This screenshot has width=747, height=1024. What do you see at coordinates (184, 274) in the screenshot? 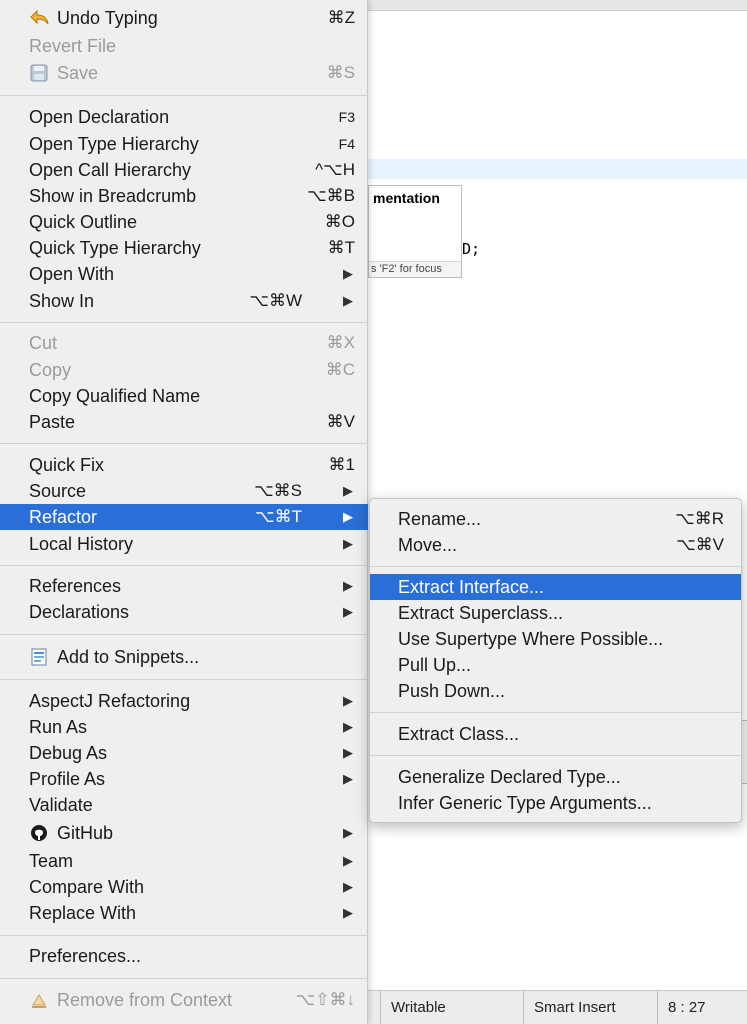
I see `menu-item-open-with: Open With ▶` at bounding box center [184, 274].